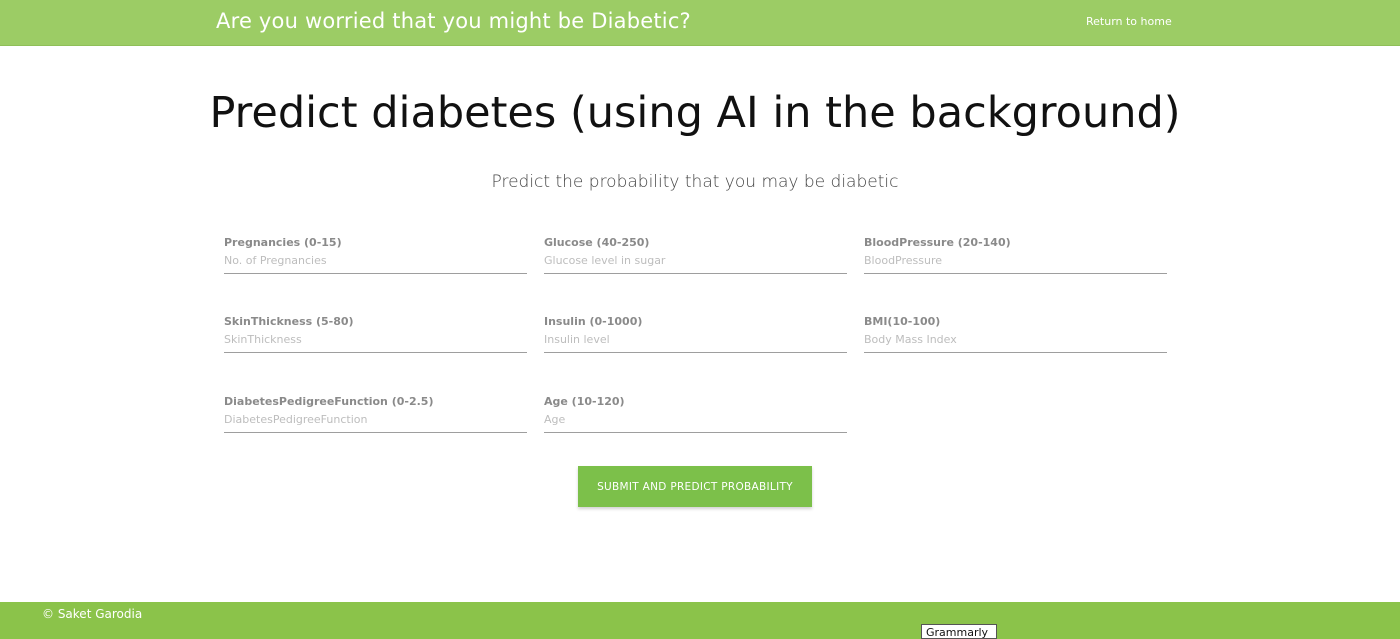 Image resolution: width=1400 pixels, height=639 pixels. What do you see at coordinates (92, 614) in the screenshot?
I see `footer-copyright: © Saket Garodia` at bounding box center [92, 614].